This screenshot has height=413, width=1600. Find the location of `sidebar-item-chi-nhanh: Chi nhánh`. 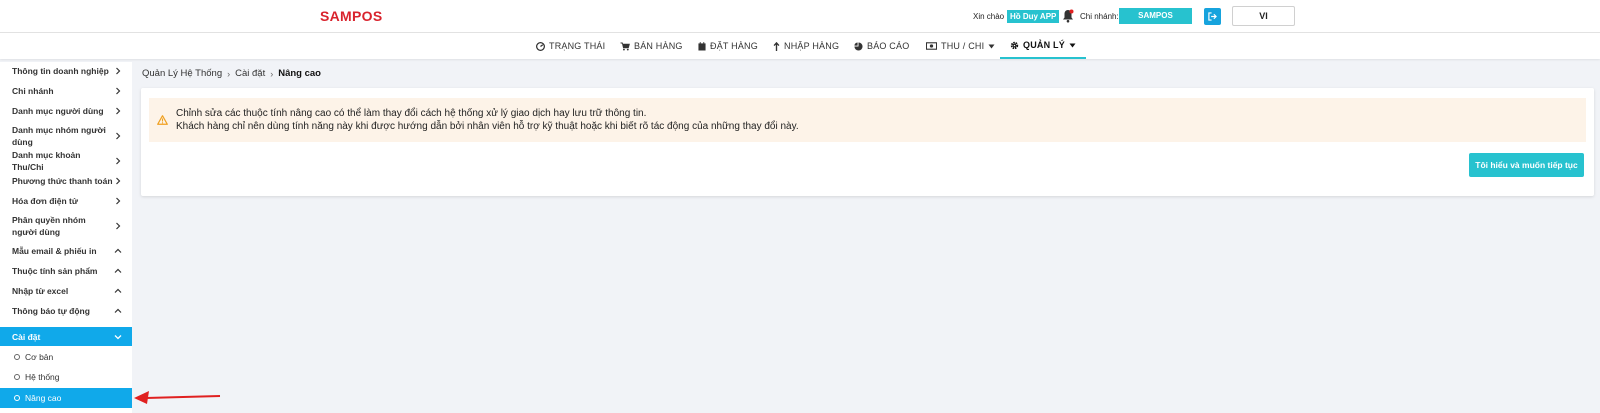

sidebar-item-chi-nhanh: Chi nhánh is located at coordinates (66, 91).